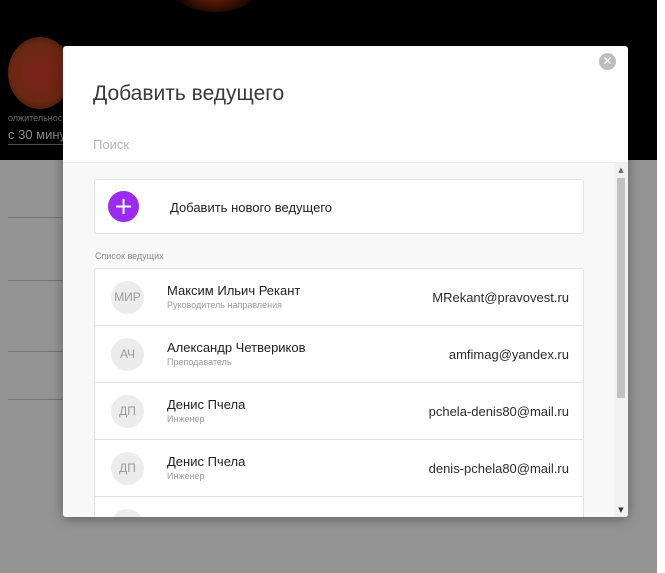 This screenshot has height=573, width=665. Describe the element at coordinates (127, 354) in the screenshot. I see `avatar: АЧ` at that location.